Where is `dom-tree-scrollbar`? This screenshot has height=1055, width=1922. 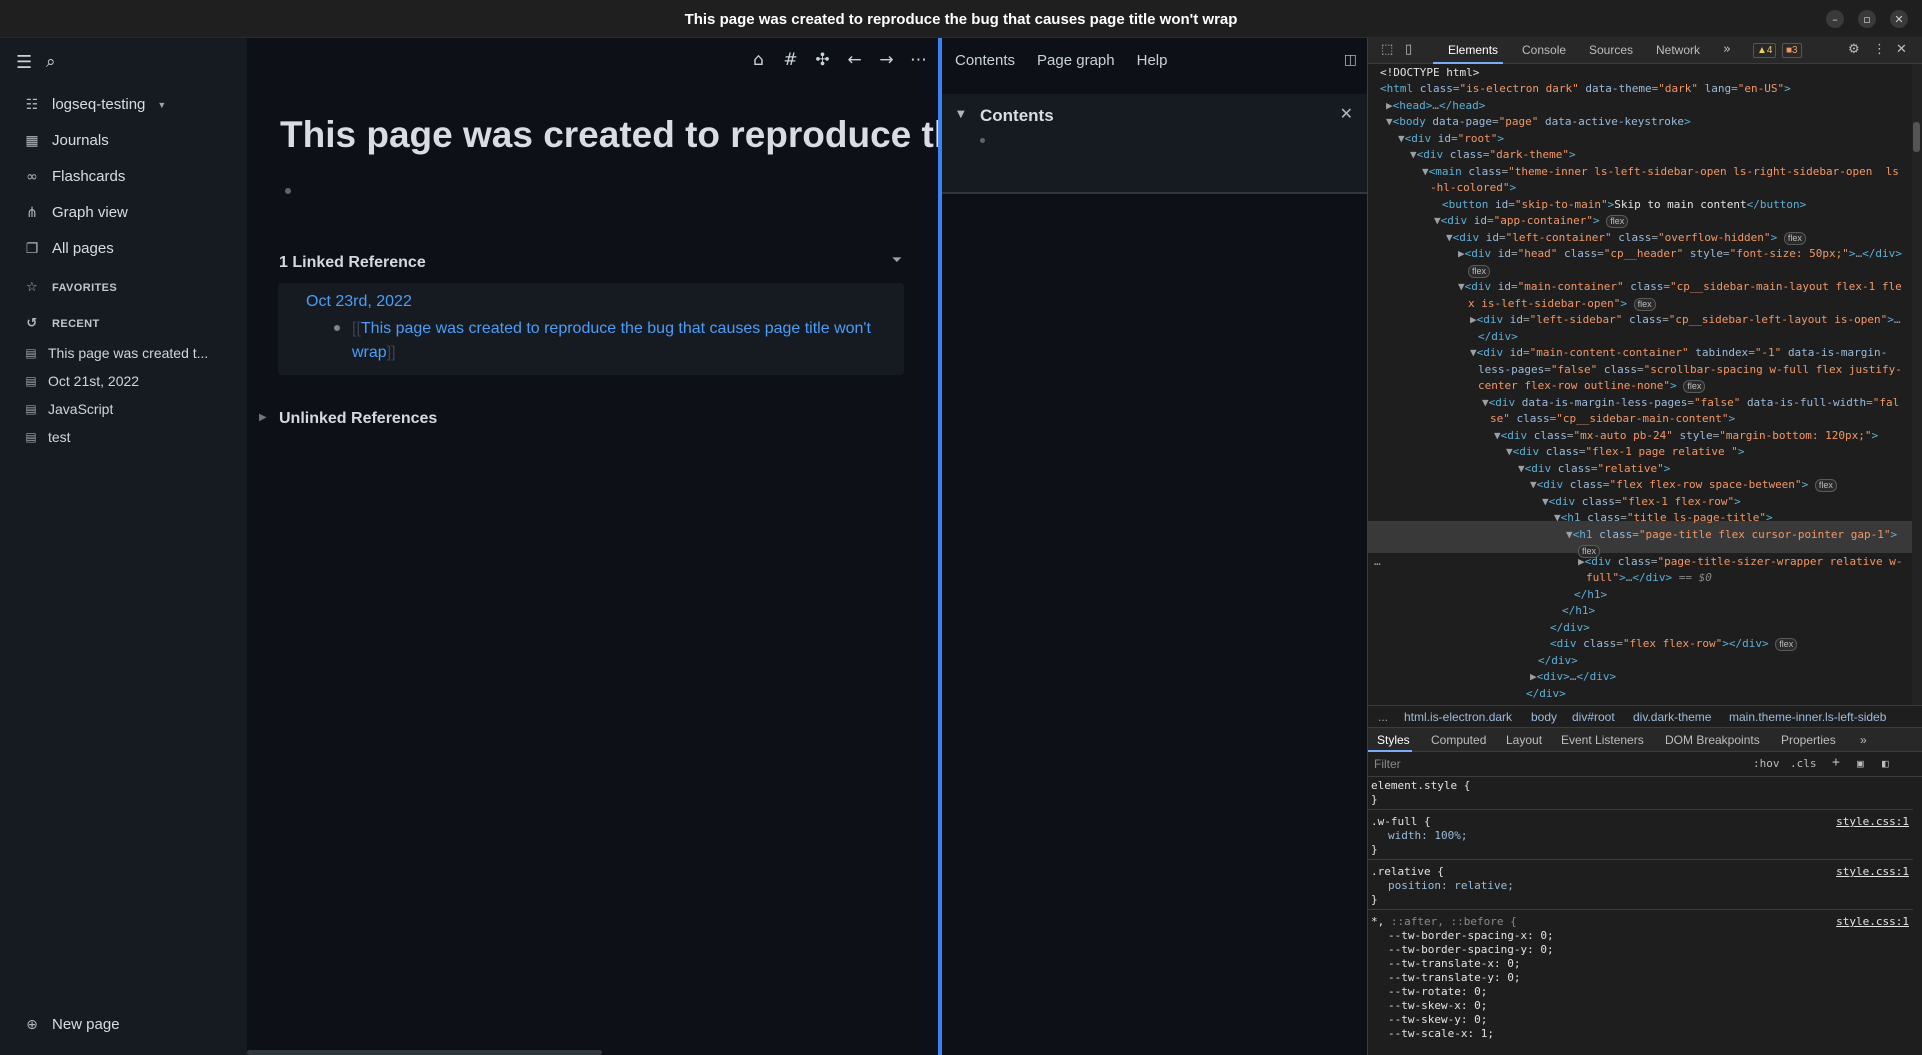
dom-tree-scrollbar is located at coordinates (1917, 384).